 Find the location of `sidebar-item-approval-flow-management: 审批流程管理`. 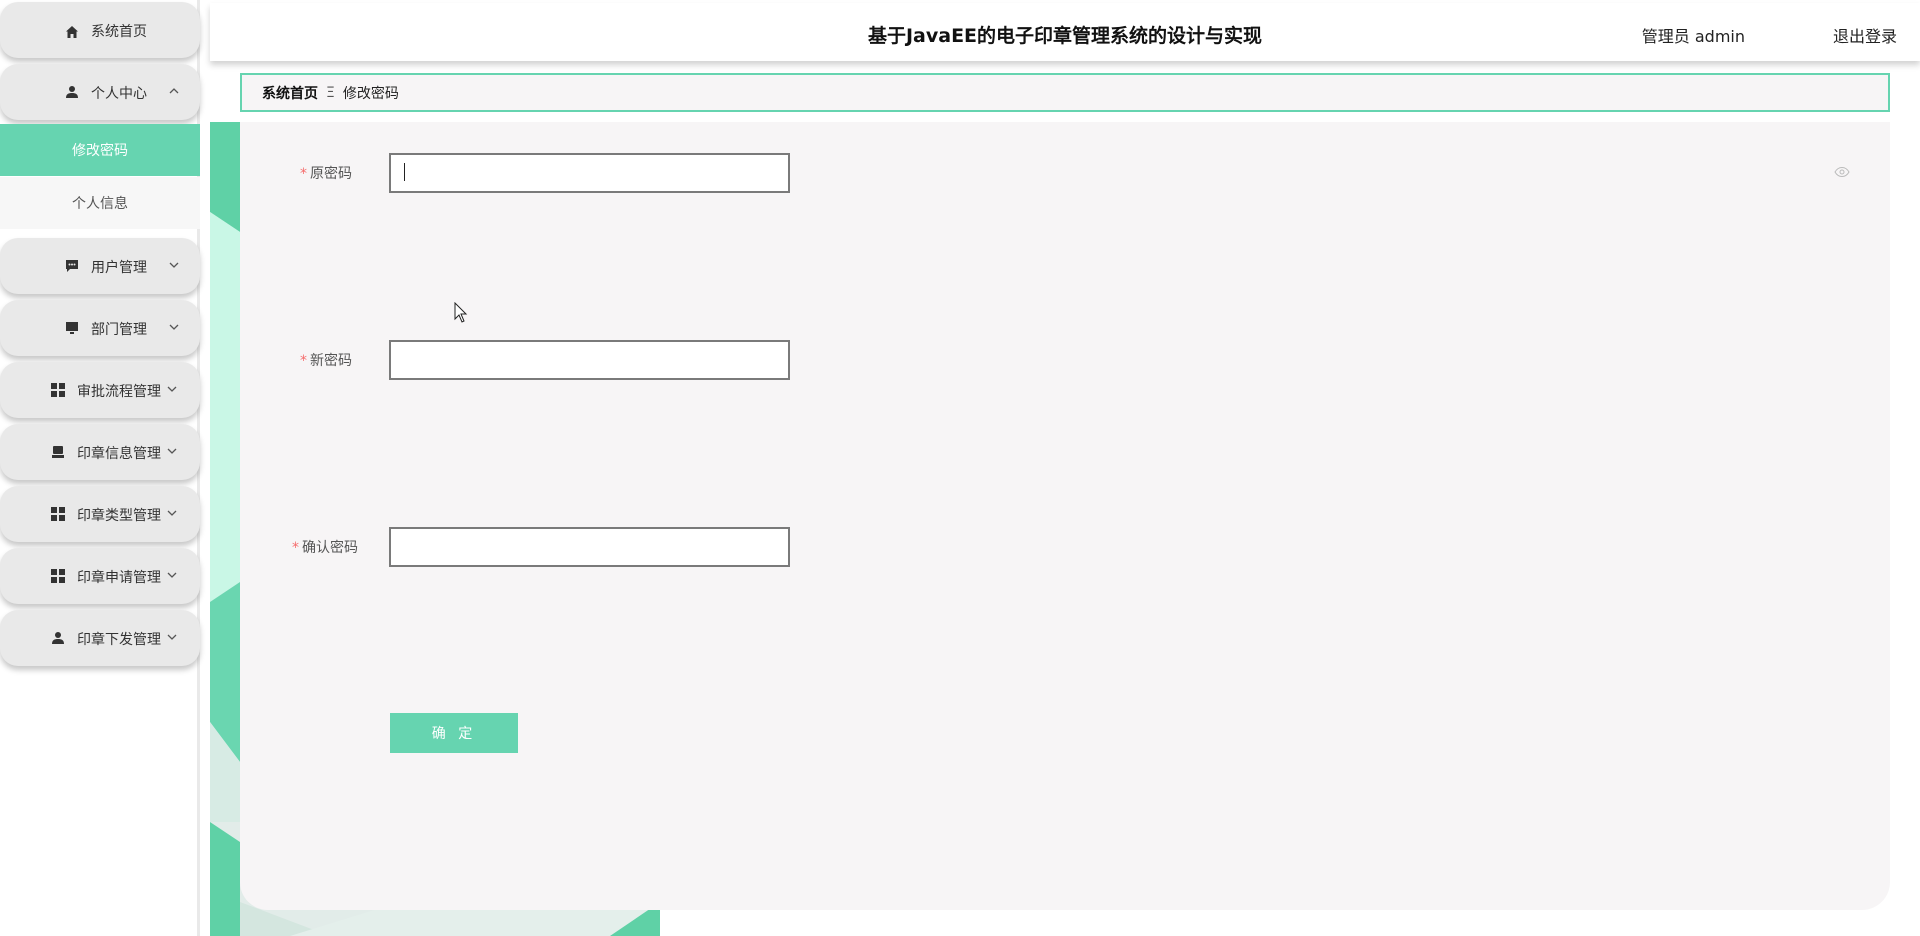

sidebar-item-approval-flow-management: 审批流程管理 is located at coordinates (100, 390).